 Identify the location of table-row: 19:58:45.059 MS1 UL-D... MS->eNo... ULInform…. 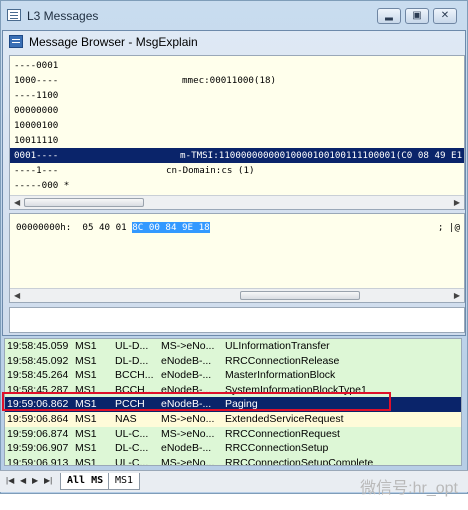
(233, 346).